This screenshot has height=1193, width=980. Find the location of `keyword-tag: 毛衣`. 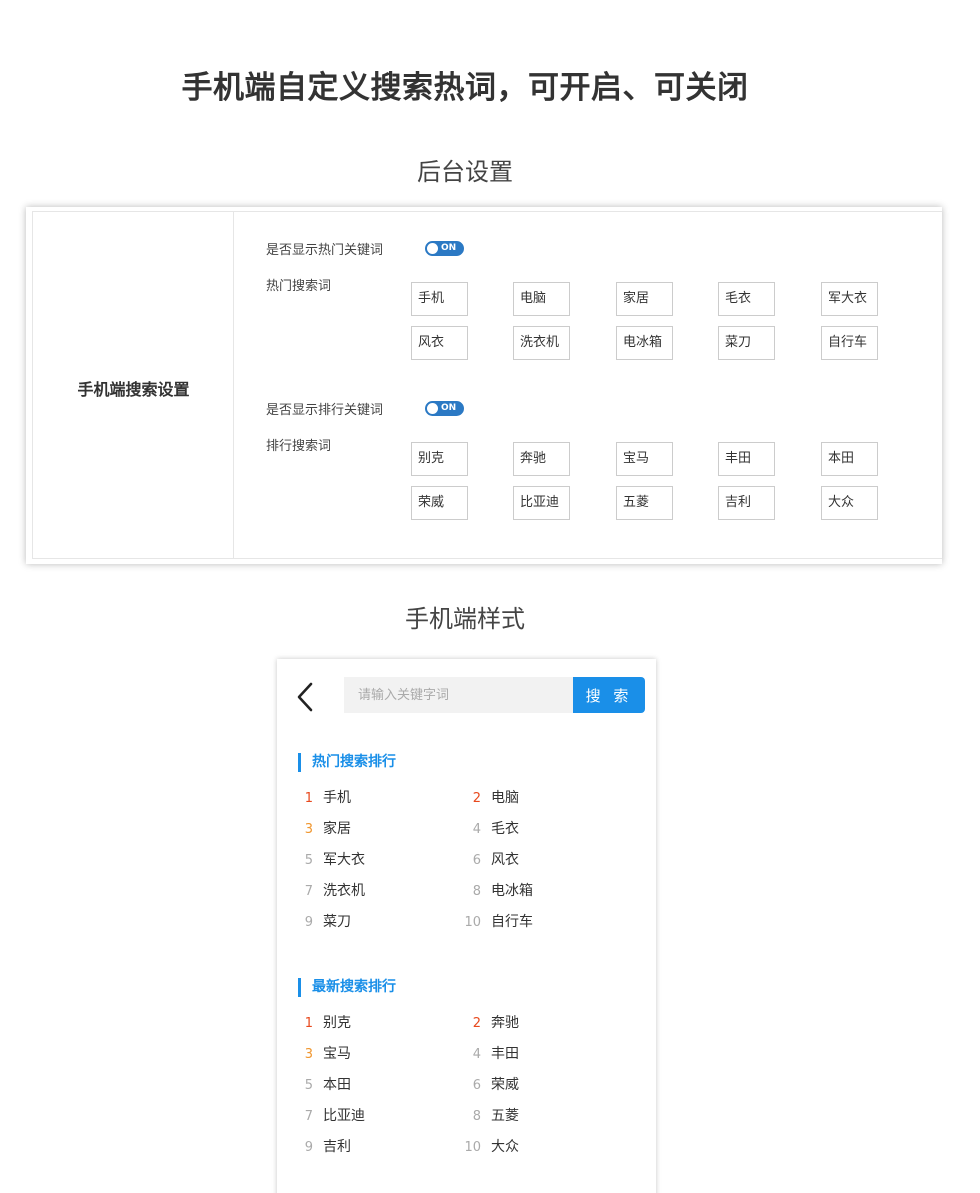

keyword-tag: 毛衣 is located at coordinates (746, 299).